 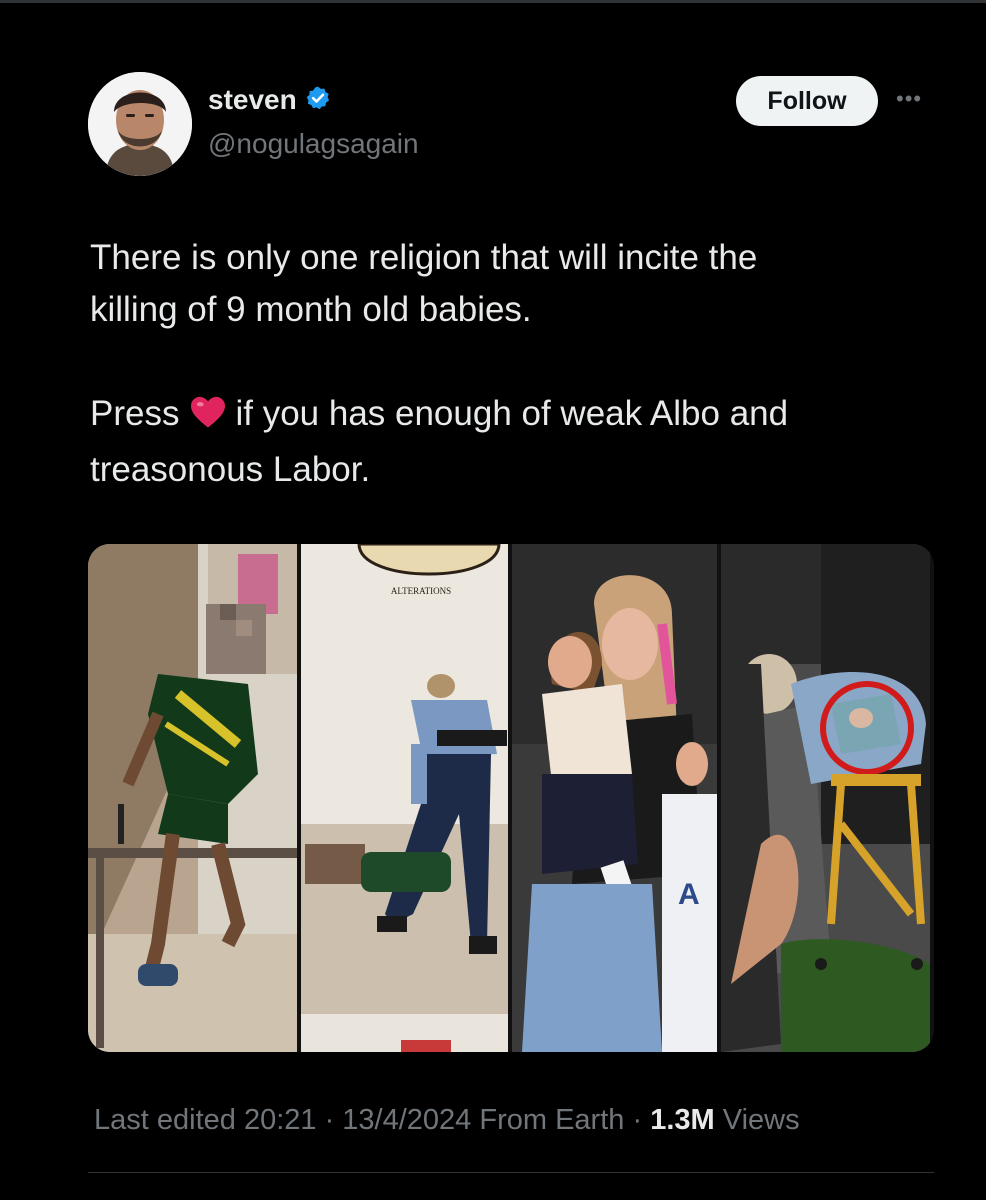 What do you see at coordinates (421, 591) in the screenshot?
I see `storefront-sign: ALTERATIONS` at bounding box center [421, 591].